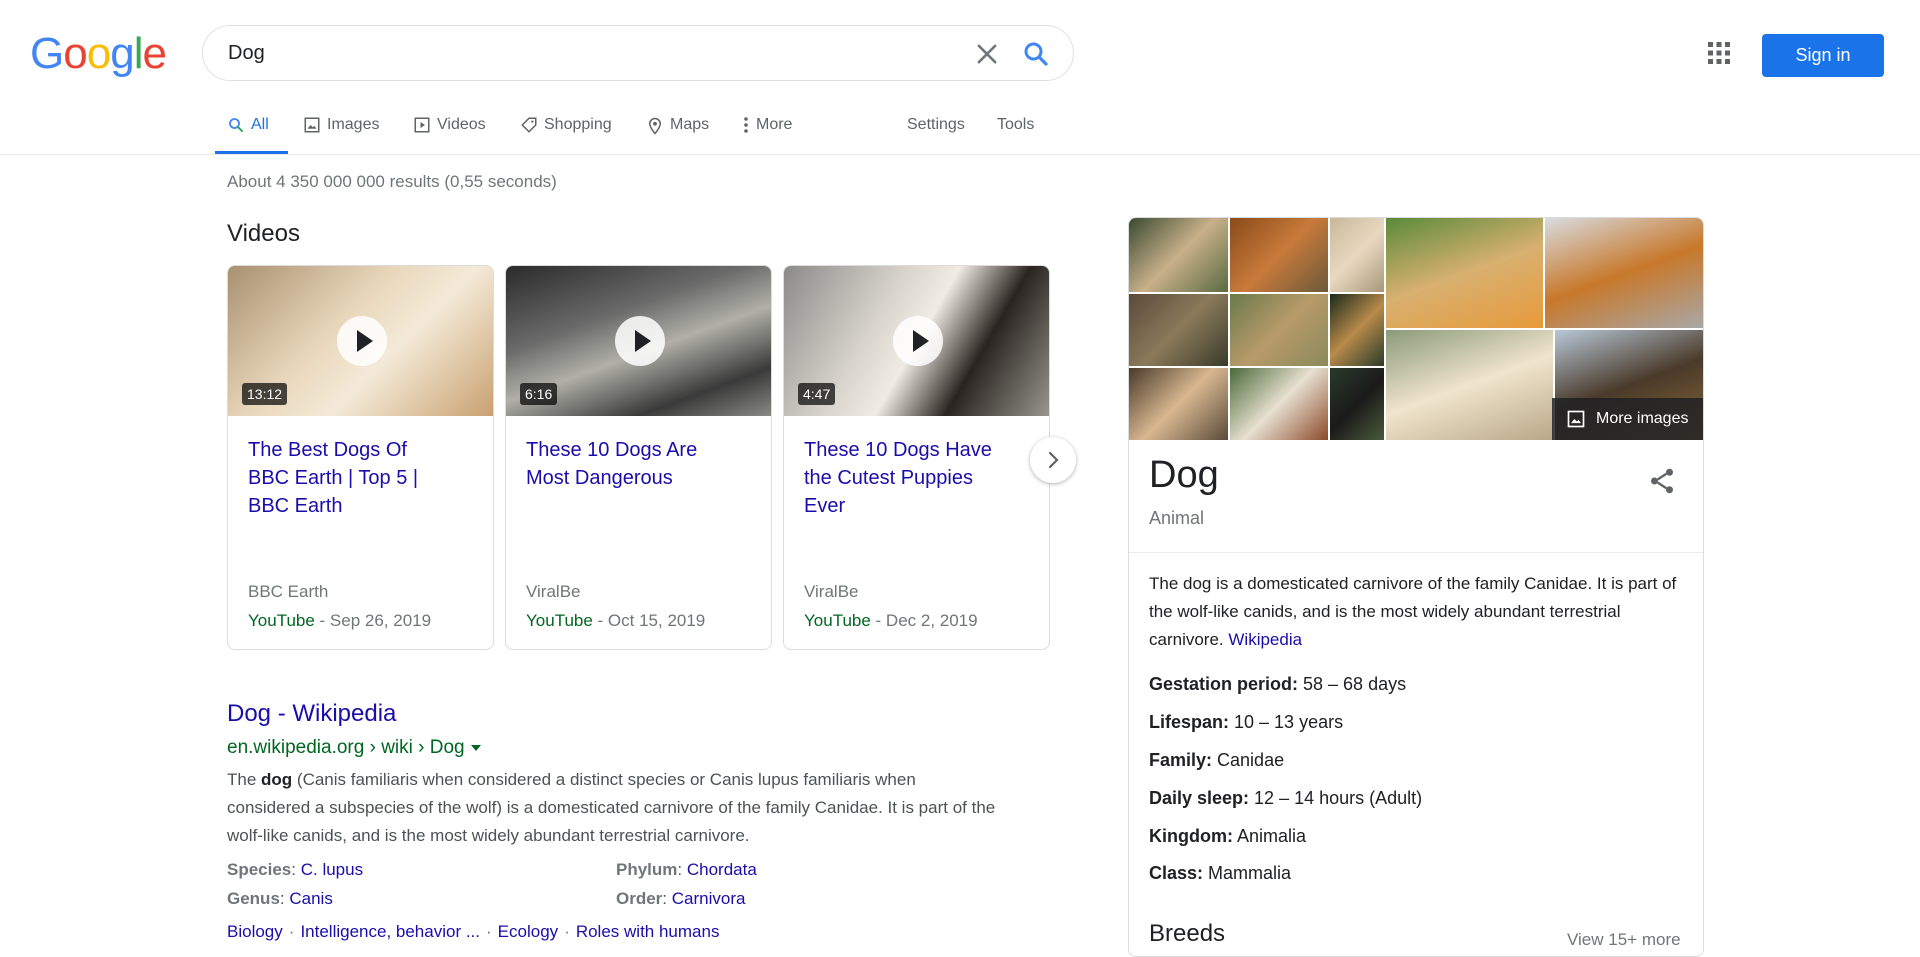 The image size is (1920, 957). What do you see at coordinates (461, 124) in the screenshot?
I see `tab-videos-label: Videos` at bounding box center [461, 124].